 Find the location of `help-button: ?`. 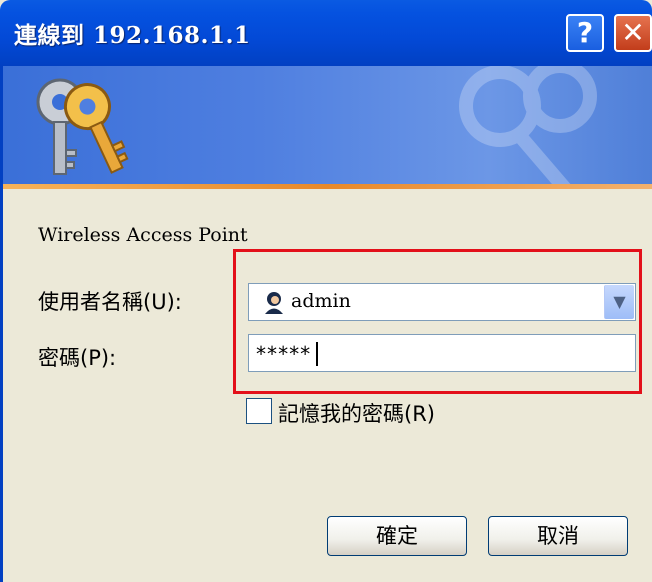

help-button: ? is located at coordinates (585, 33).